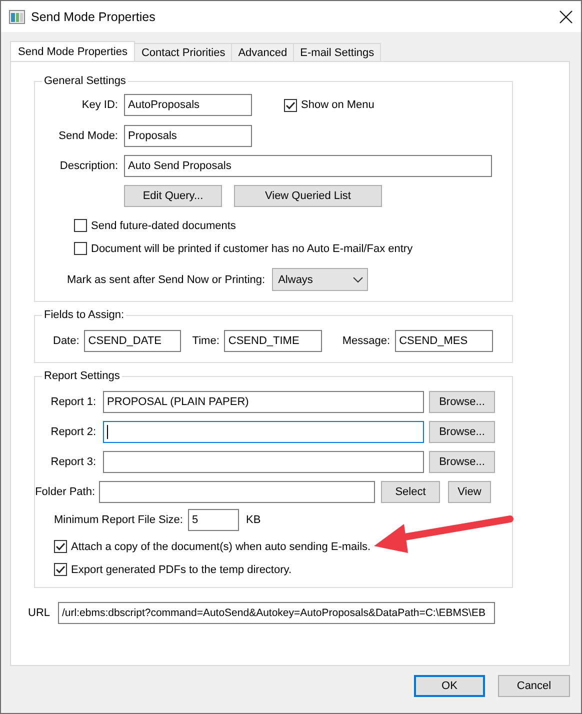 Image resolution: width=582 pixels, height=714 pixels. Describe the element at coordinates (163, 226) in the screenshot. I see `checkbox-label: Send future-dated documents` at that location.